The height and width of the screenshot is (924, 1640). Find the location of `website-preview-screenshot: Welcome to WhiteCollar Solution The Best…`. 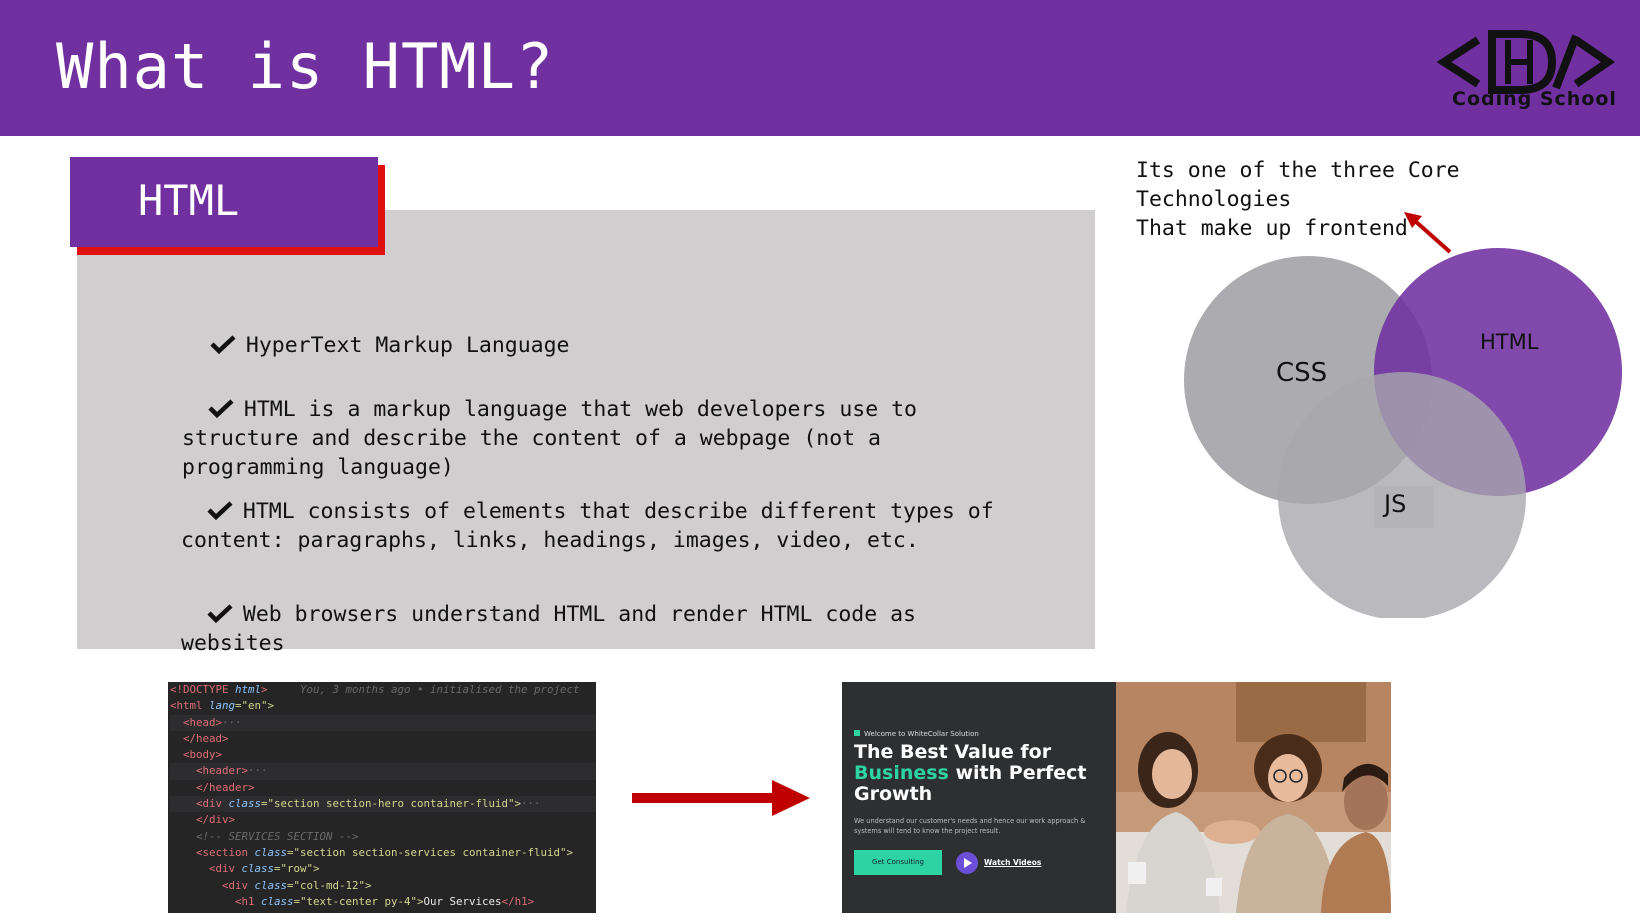

website-preview-screenshot: Welcome to WhiteCollar Solution The Best… is located at coordinates (1116, 797).